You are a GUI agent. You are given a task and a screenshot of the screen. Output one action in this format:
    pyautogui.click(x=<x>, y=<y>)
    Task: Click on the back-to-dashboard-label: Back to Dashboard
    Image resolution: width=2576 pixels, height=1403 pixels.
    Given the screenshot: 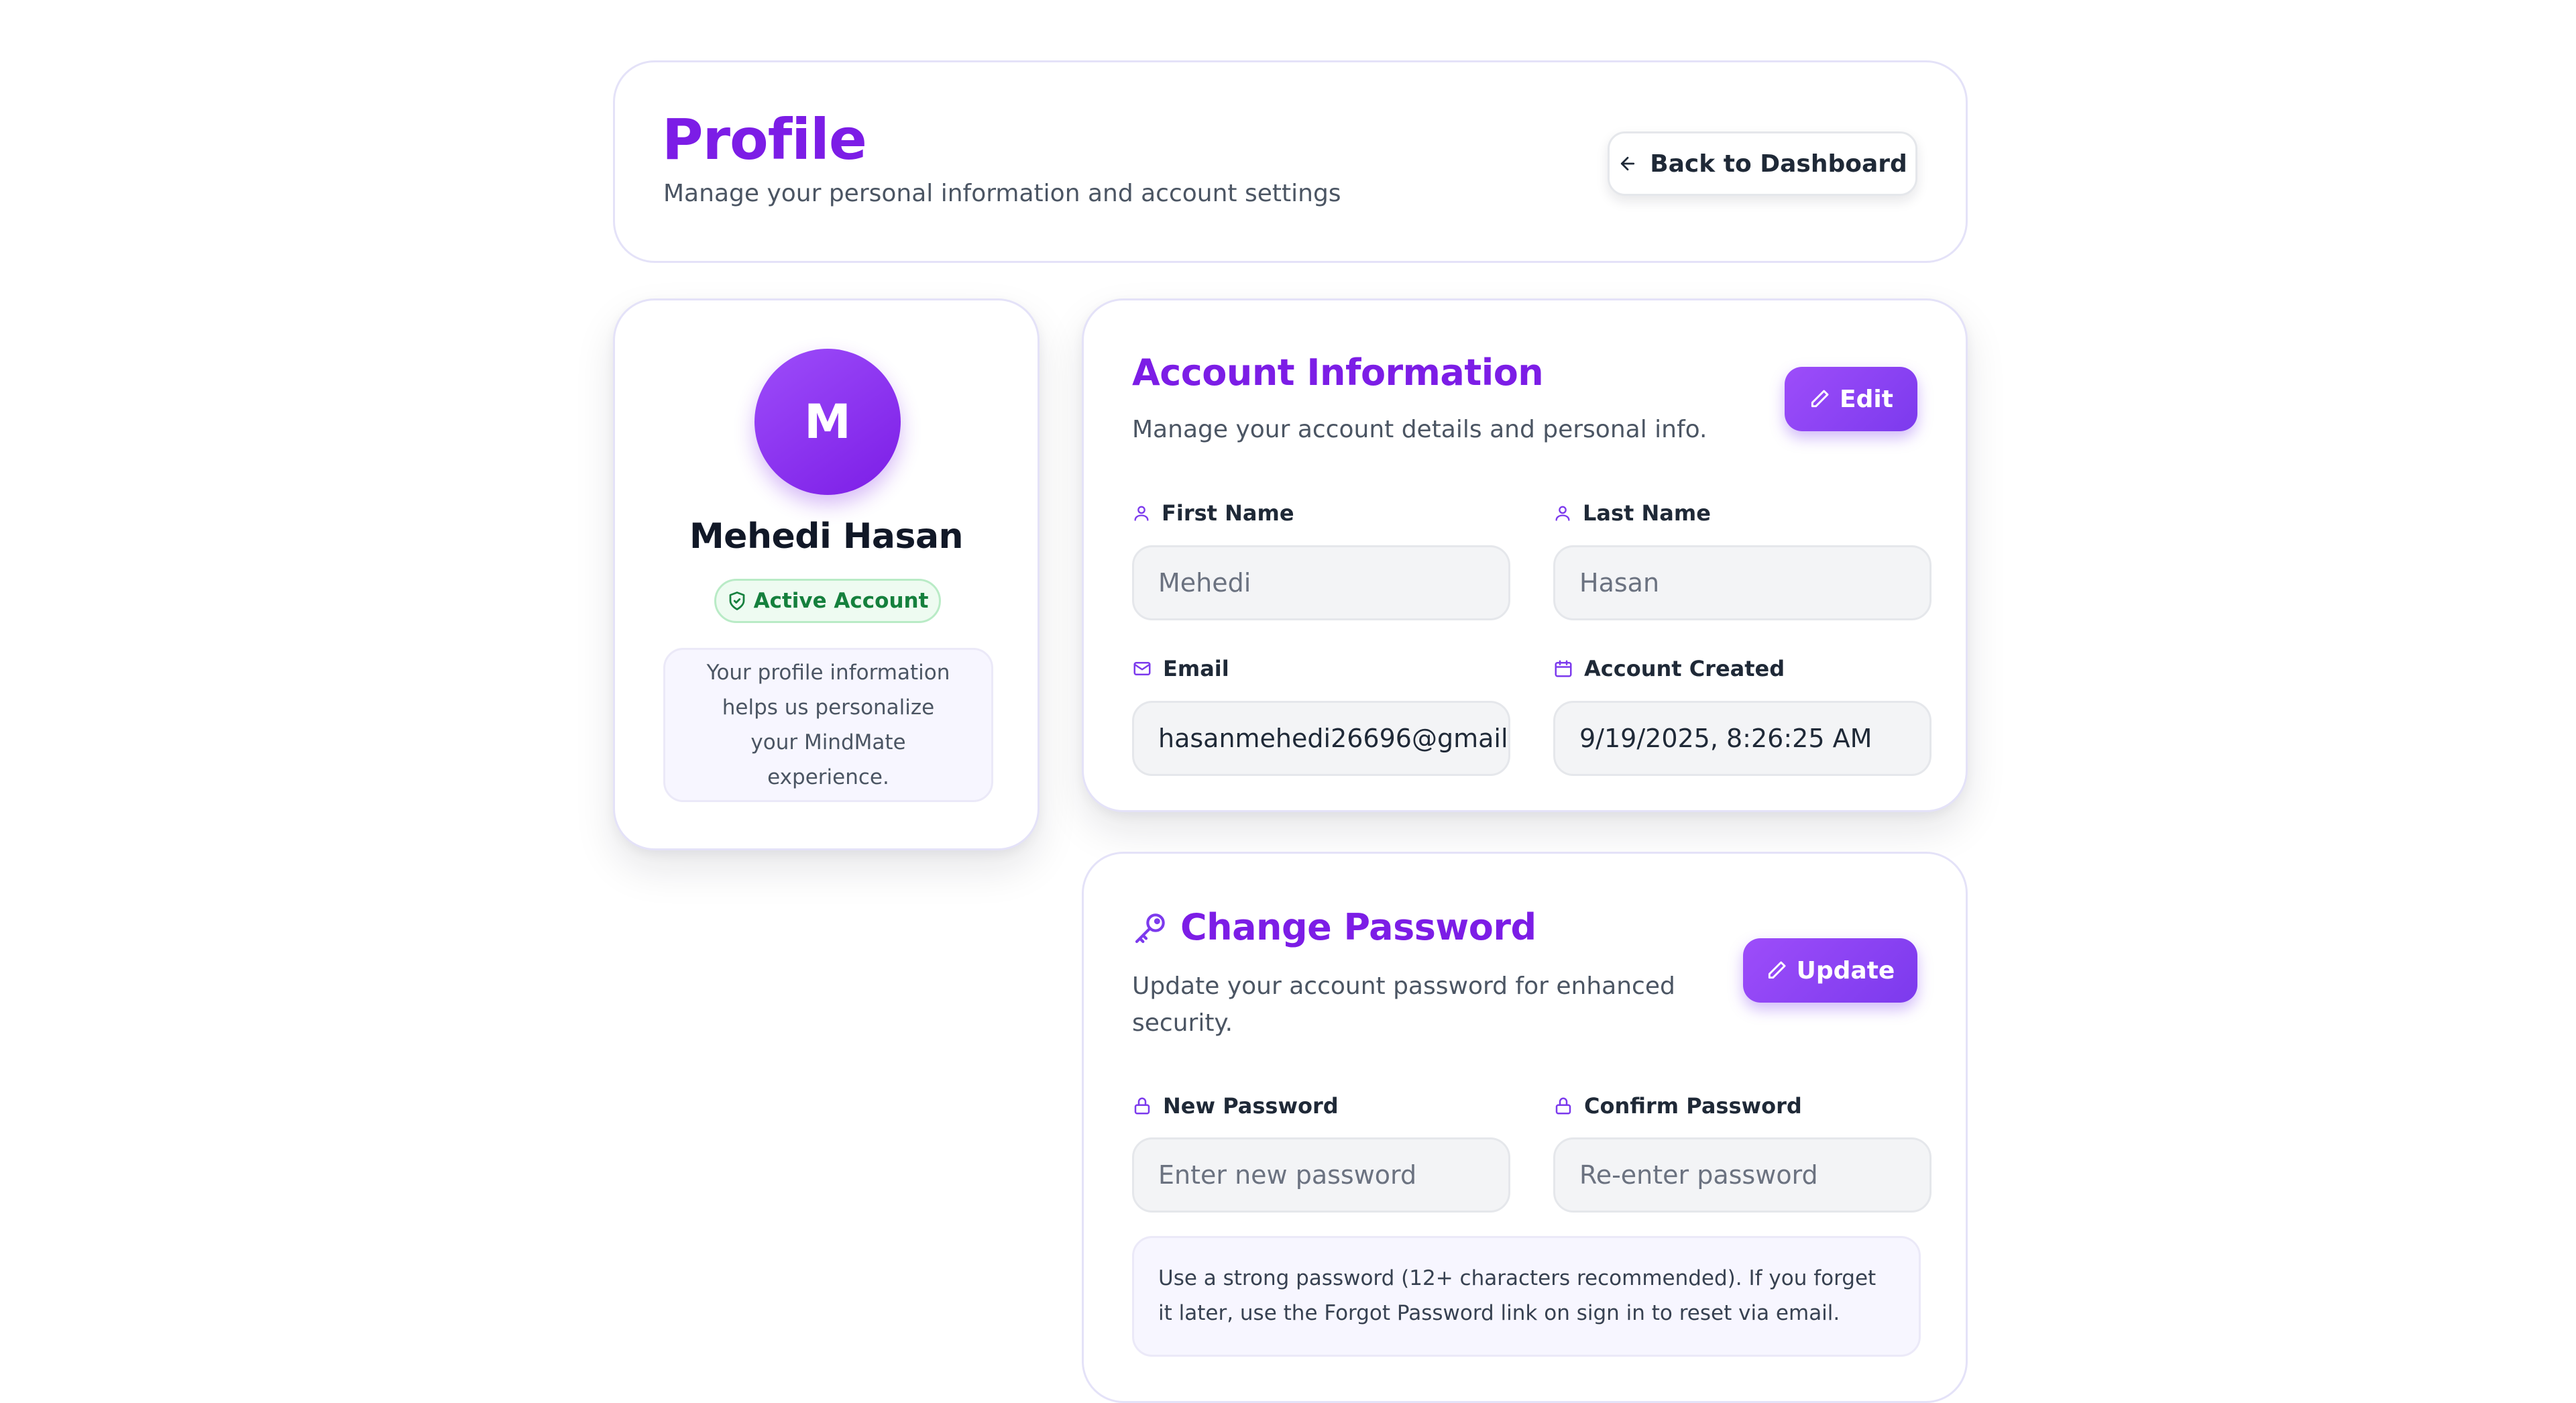 What is the action you would take?
    pyautogui.click(x=1778, y=164)
    